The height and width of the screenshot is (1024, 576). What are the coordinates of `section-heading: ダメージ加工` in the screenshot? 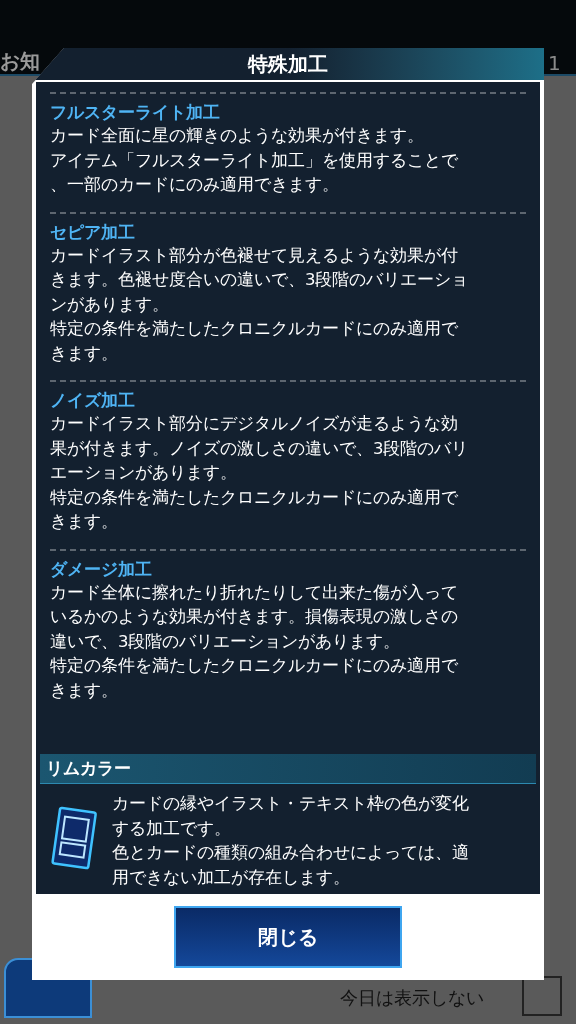 It's located at (101, 569).